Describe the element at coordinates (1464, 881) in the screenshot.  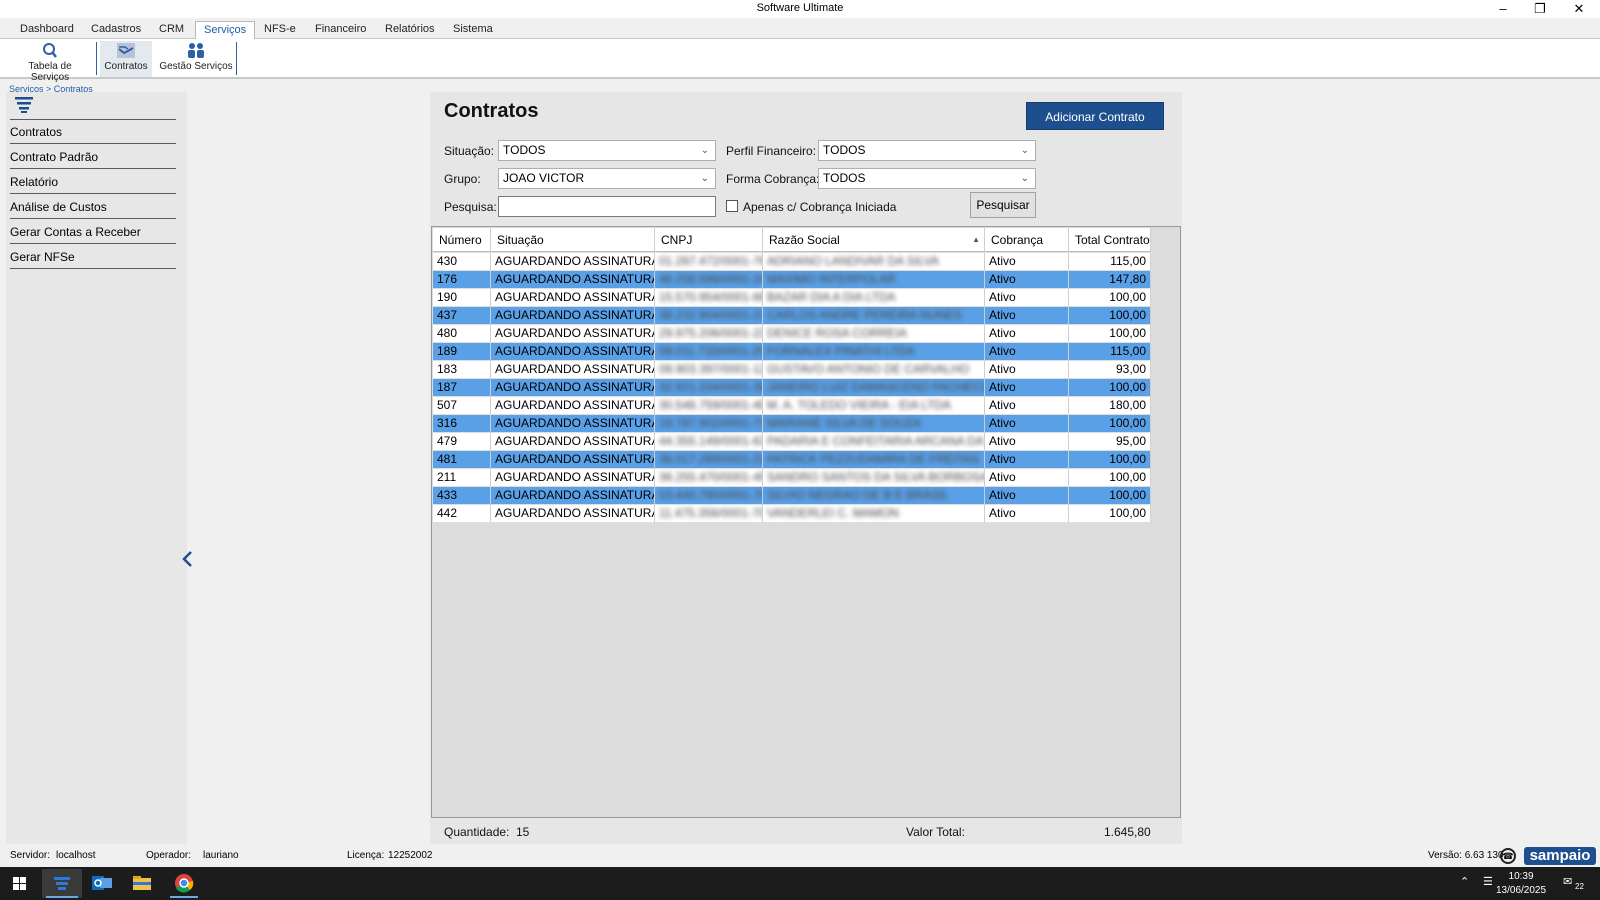
I see `chevron-up-icon: ⌃` at that location.